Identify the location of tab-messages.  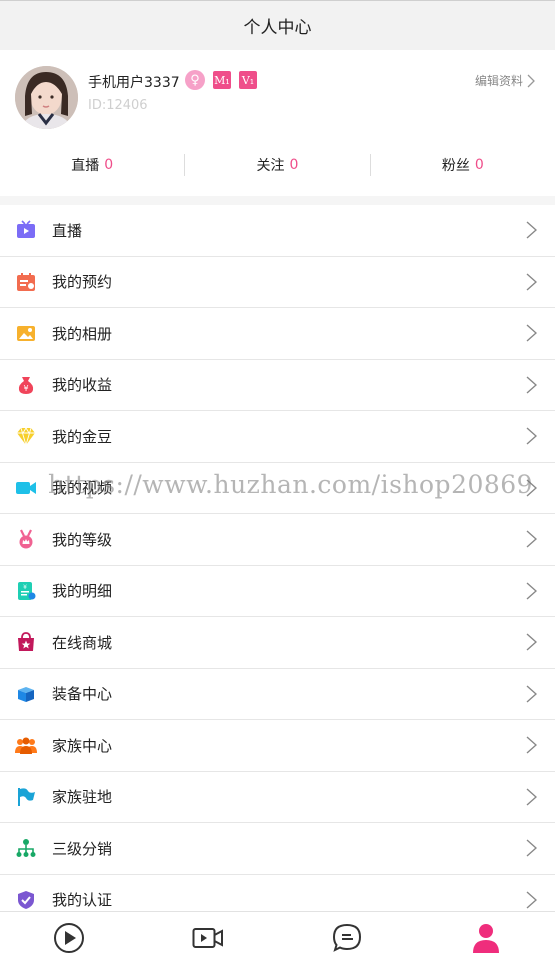
(347, 938).